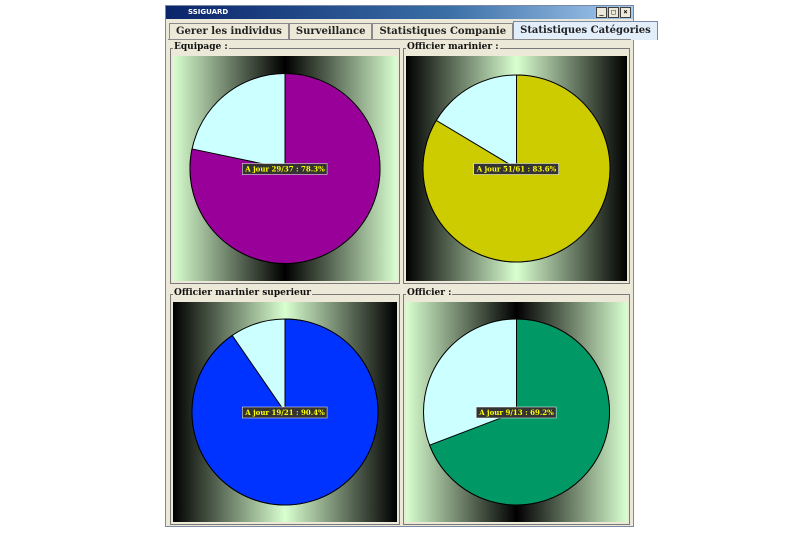 The image size is (800, 534). I want to click on tab-statistiques-categories: Statistiques Catégories, so click(585, 30).